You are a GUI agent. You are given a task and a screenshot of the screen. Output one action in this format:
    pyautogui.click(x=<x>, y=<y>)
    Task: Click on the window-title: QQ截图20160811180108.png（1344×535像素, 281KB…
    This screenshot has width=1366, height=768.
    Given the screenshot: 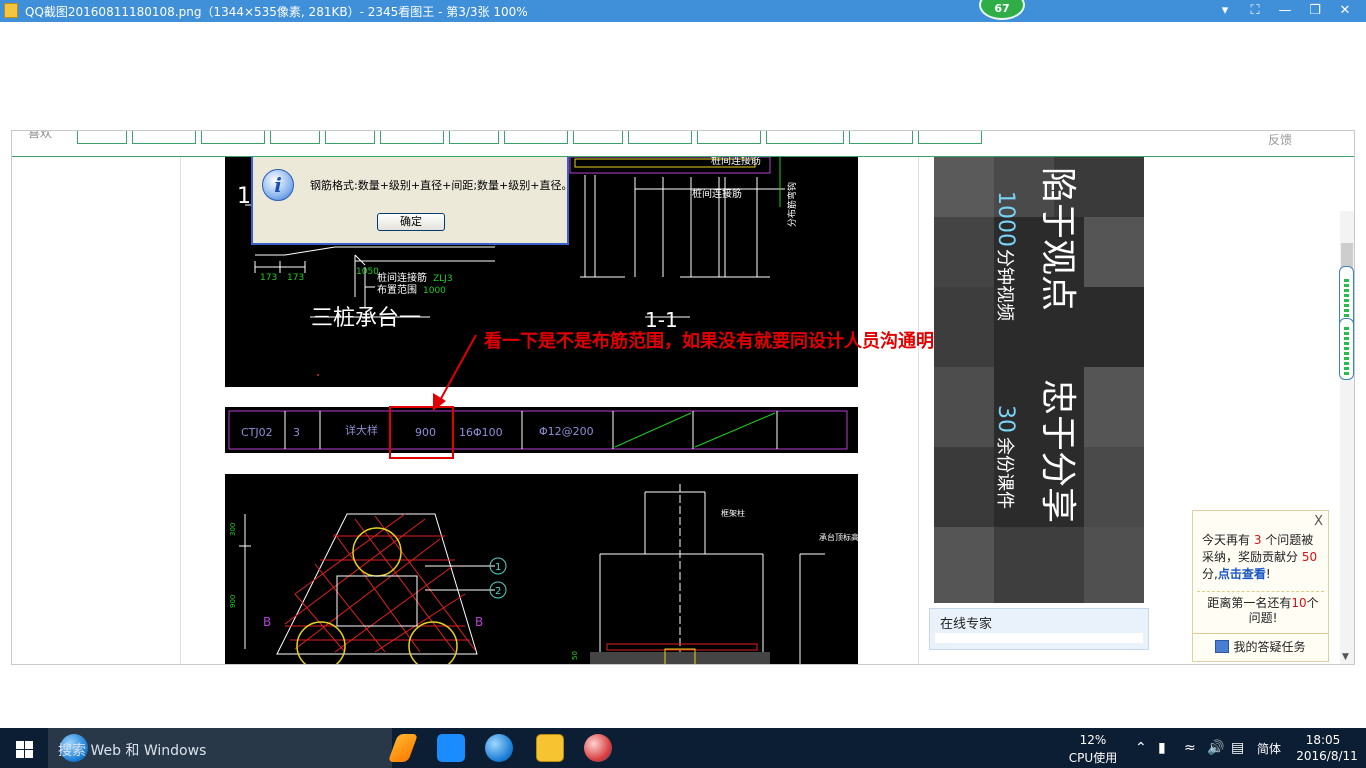 What is the action you would take?
    pyautogui.click(x=276, y=12)
    